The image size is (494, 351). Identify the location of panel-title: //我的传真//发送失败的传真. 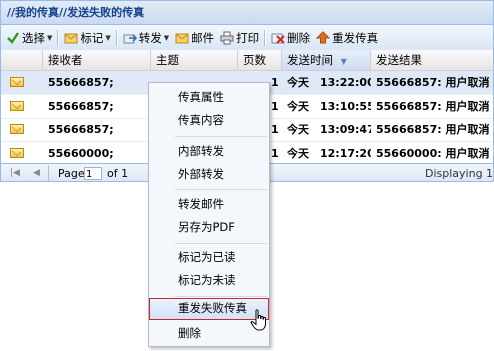
(247, 13).